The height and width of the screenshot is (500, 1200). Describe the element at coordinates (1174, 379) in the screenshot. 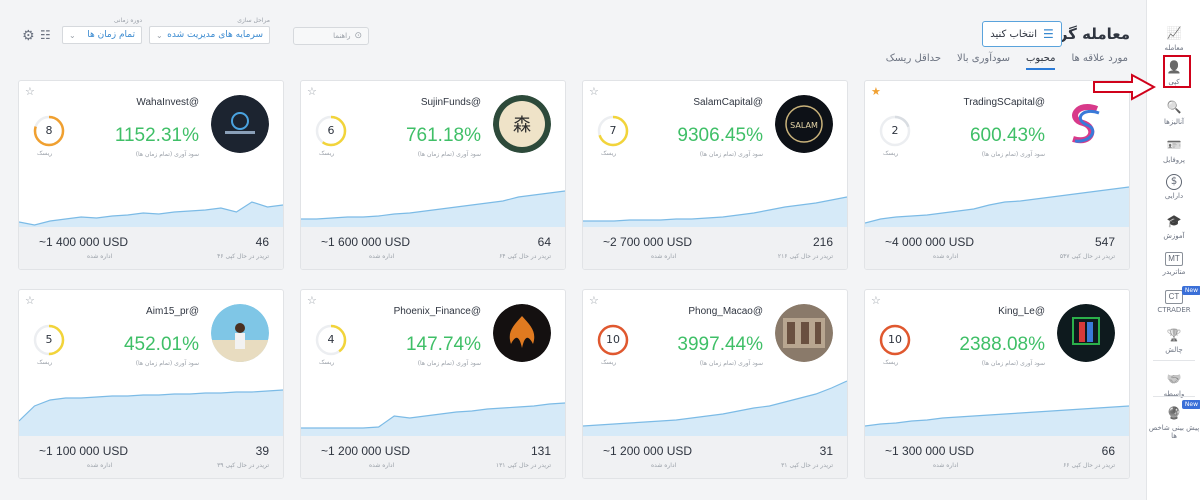

I see `handshake-icon: 🤝` at that location.